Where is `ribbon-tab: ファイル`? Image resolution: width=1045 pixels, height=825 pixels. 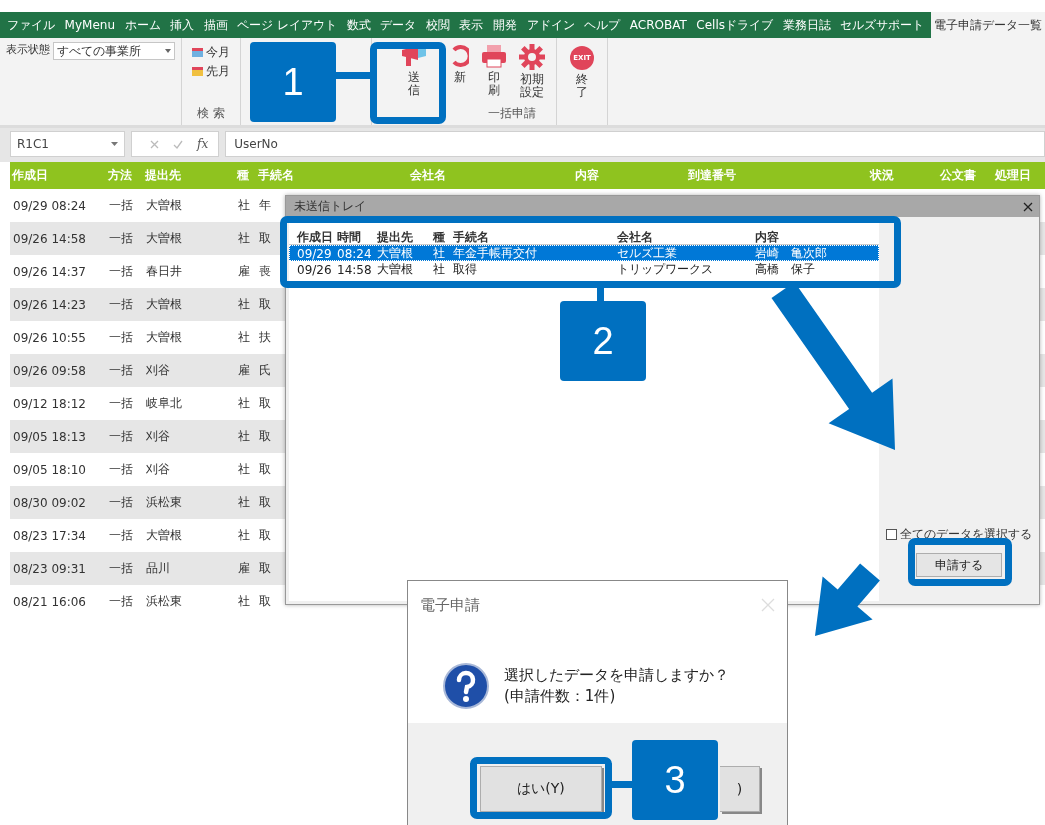
ribbon-tab: ファイル is located at coordinates (31, 25).